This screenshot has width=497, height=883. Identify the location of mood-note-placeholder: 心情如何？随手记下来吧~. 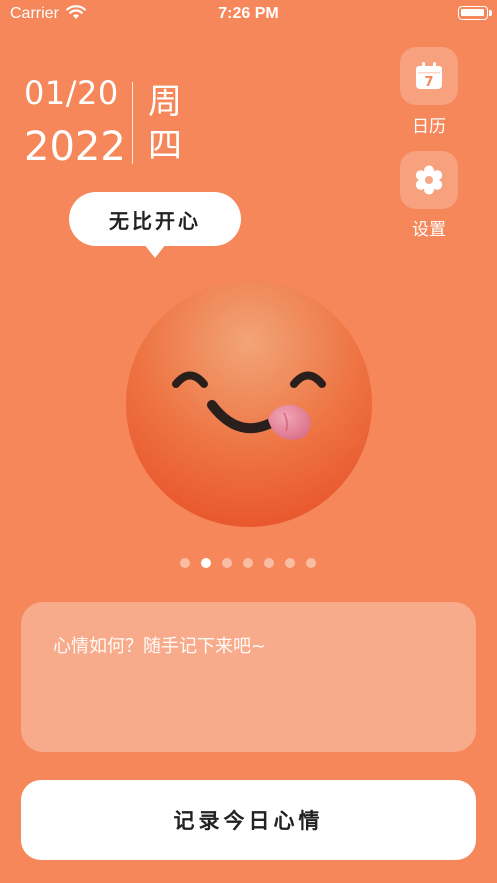
(160, 646).